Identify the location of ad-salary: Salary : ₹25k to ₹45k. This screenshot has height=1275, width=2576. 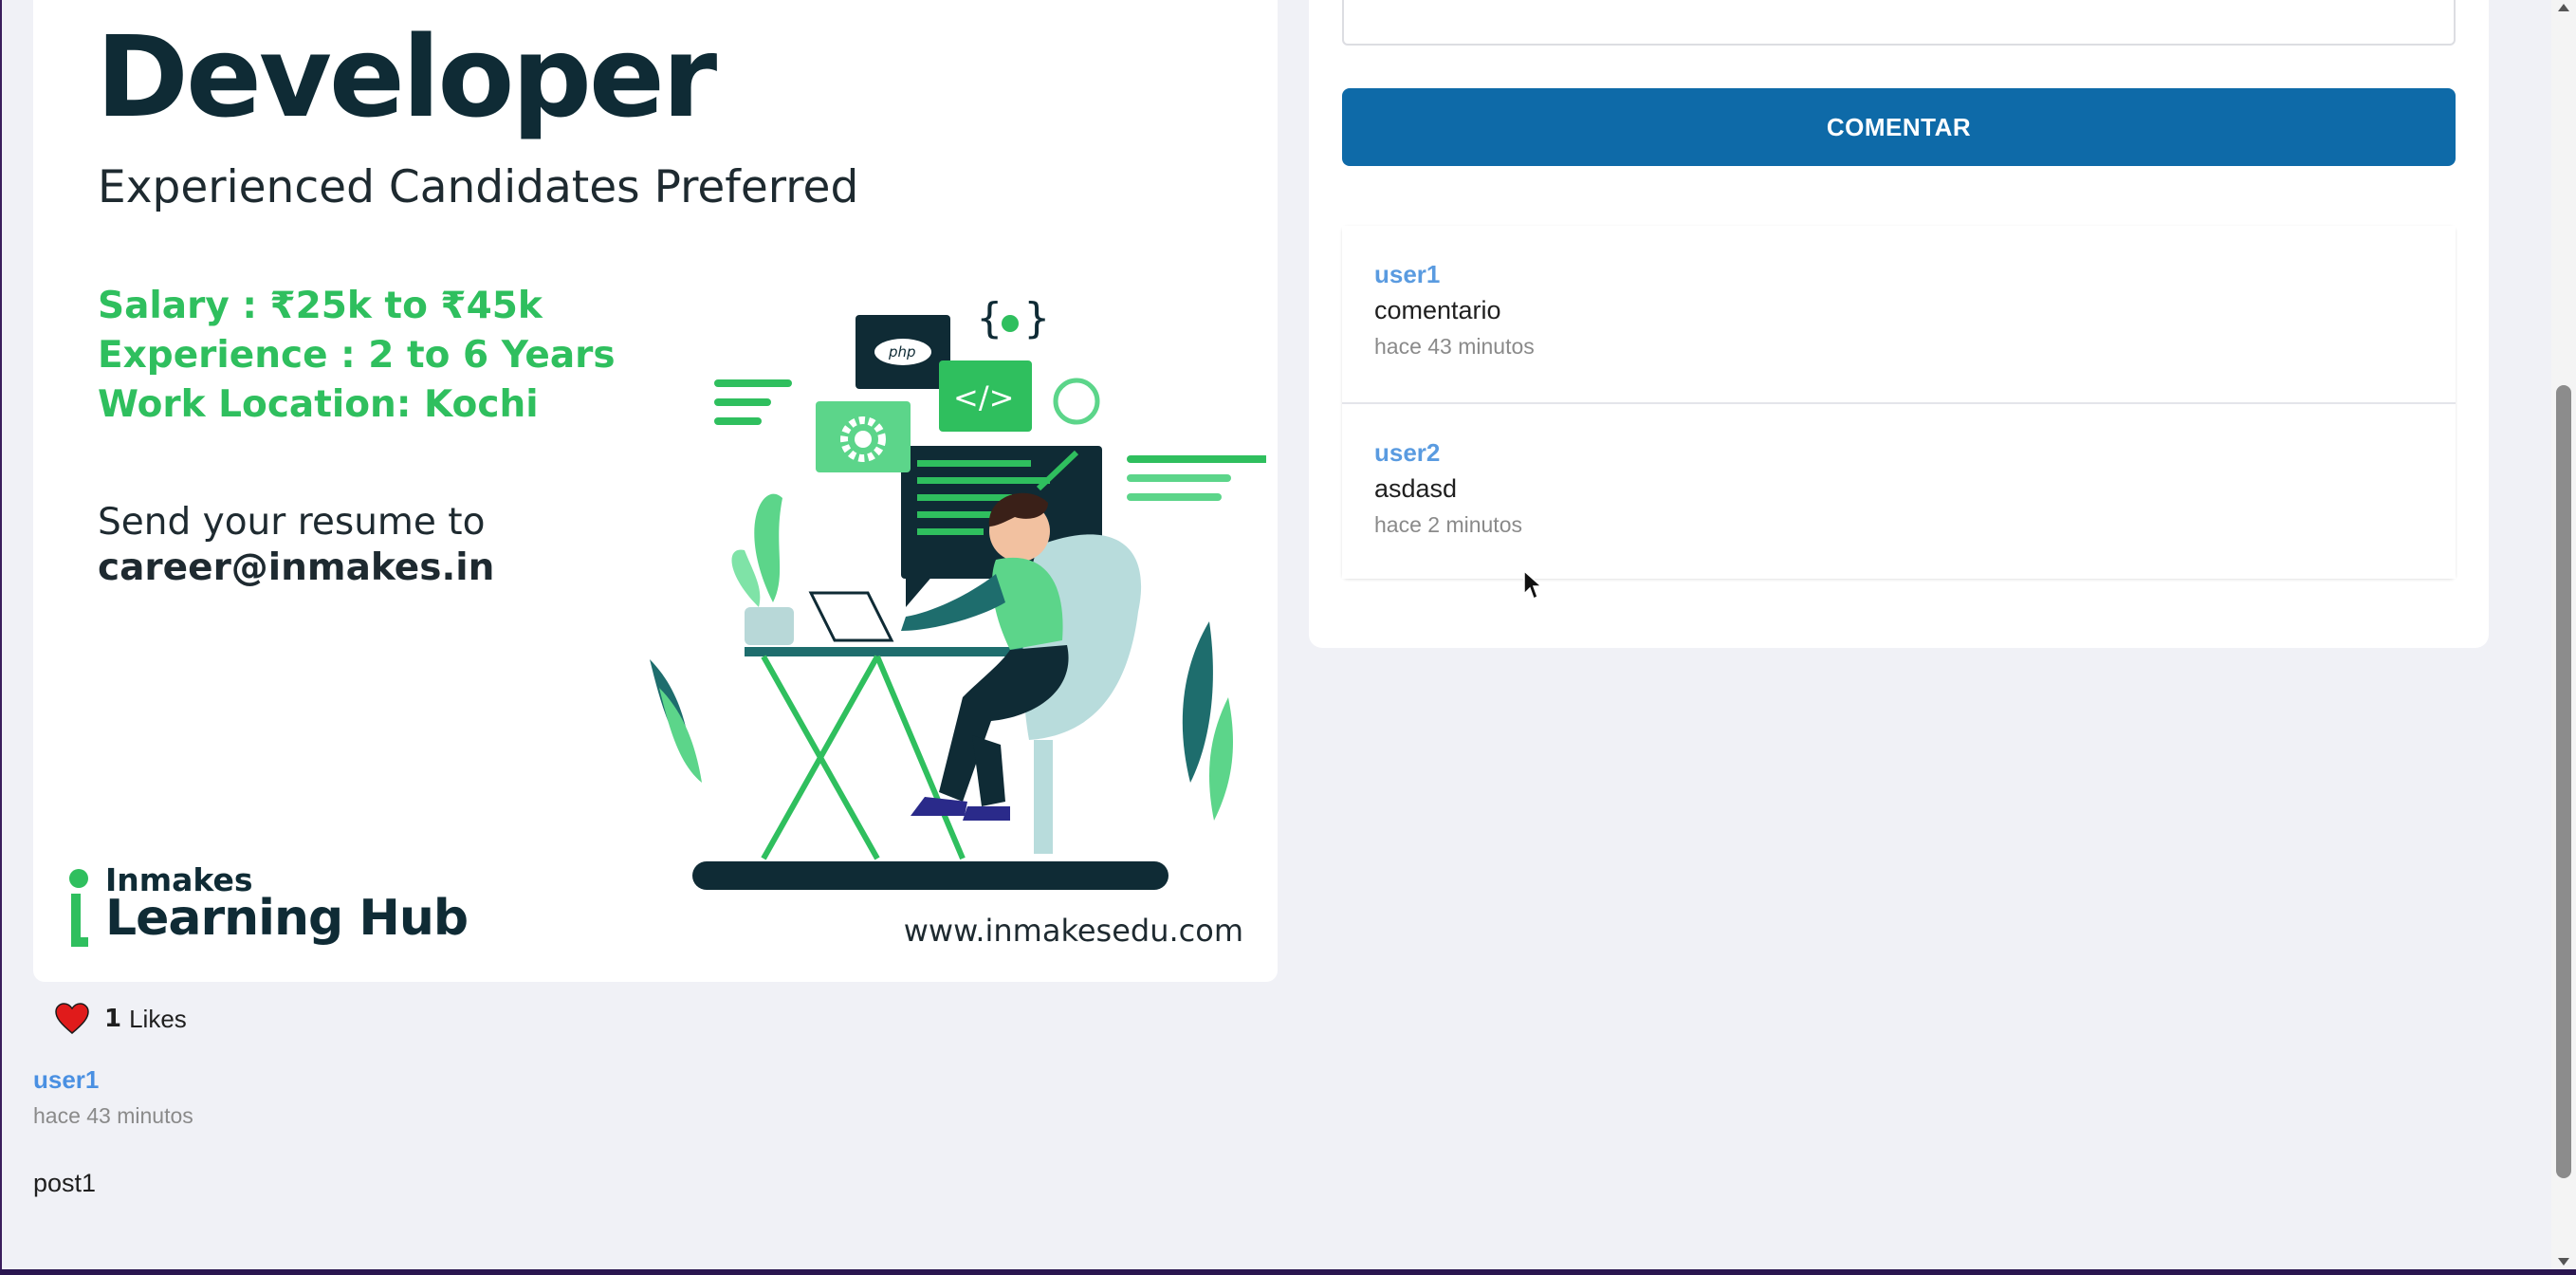
(320, 306).